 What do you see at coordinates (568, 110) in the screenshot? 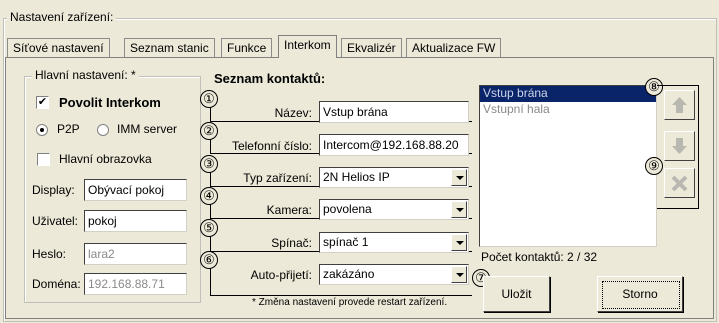
I see `list-item: Vstupní hala` at bounding box center [568, 110].